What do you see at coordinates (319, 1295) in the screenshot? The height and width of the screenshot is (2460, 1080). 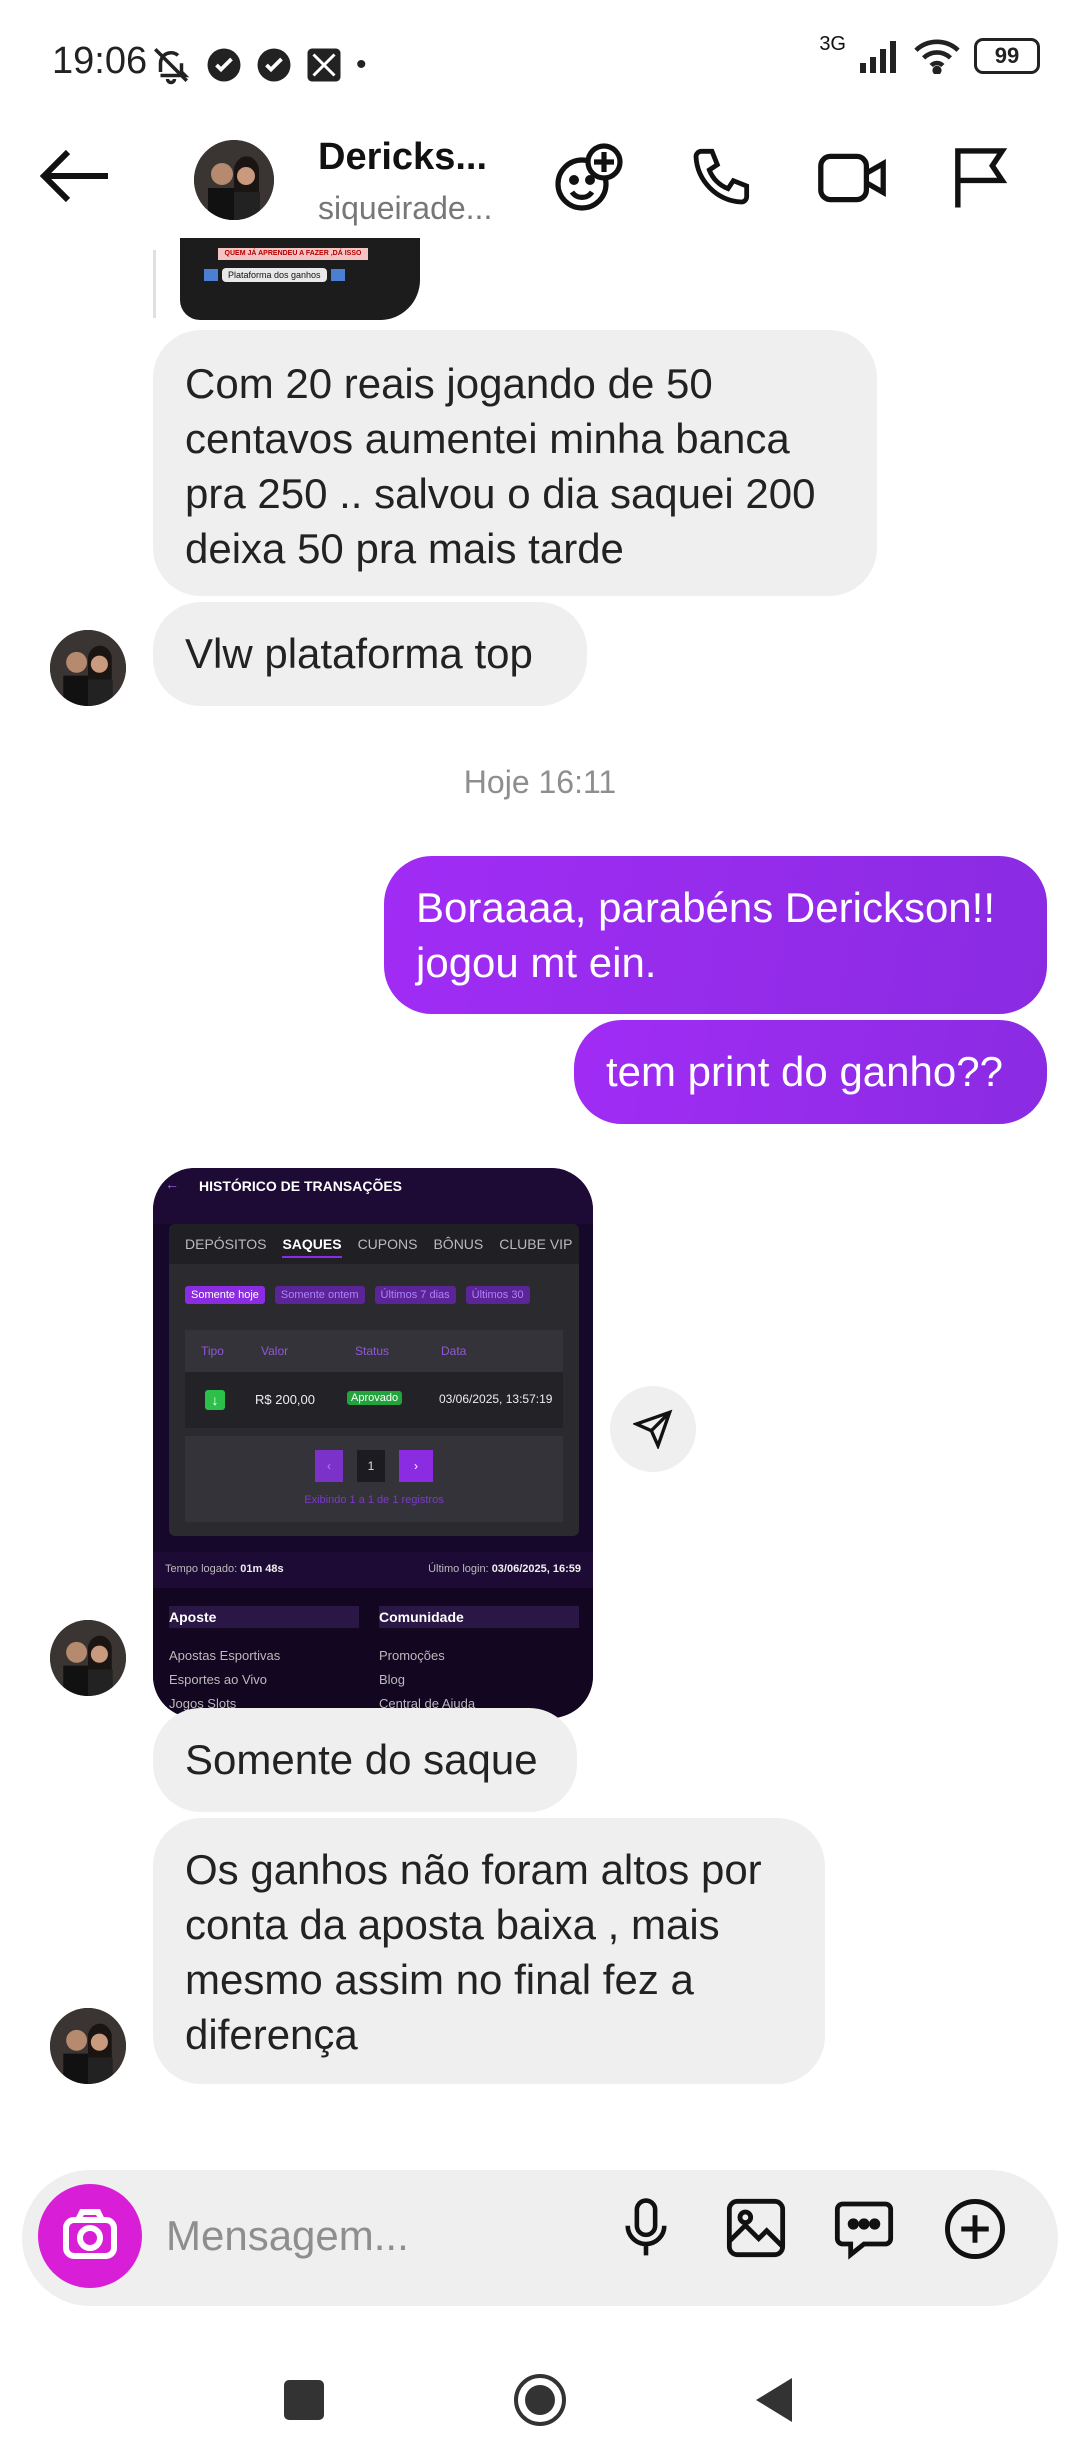 I see `shot-filter: Somente ontem` at bounding box center [319, 1295].